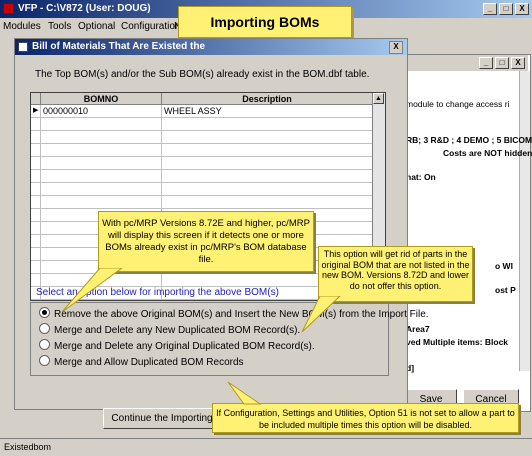 The image size is (532, 456). Describe the element at coordinates (149, 362) in the screenshot. I see `option-label: Merge and Allow Duplicated BOM Records` at that location.